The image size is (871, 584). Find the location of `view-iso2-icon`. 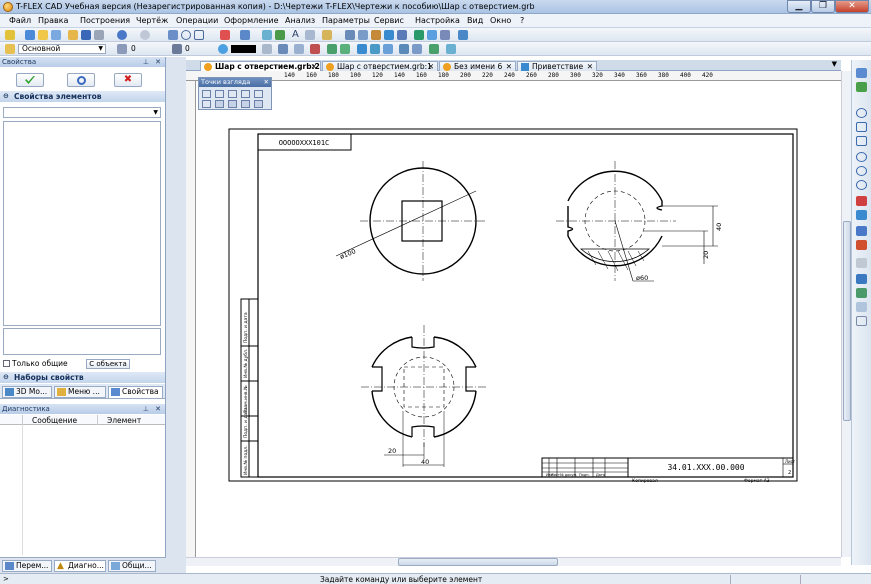

view-iso2-icon is located at coordinates (232, 104).